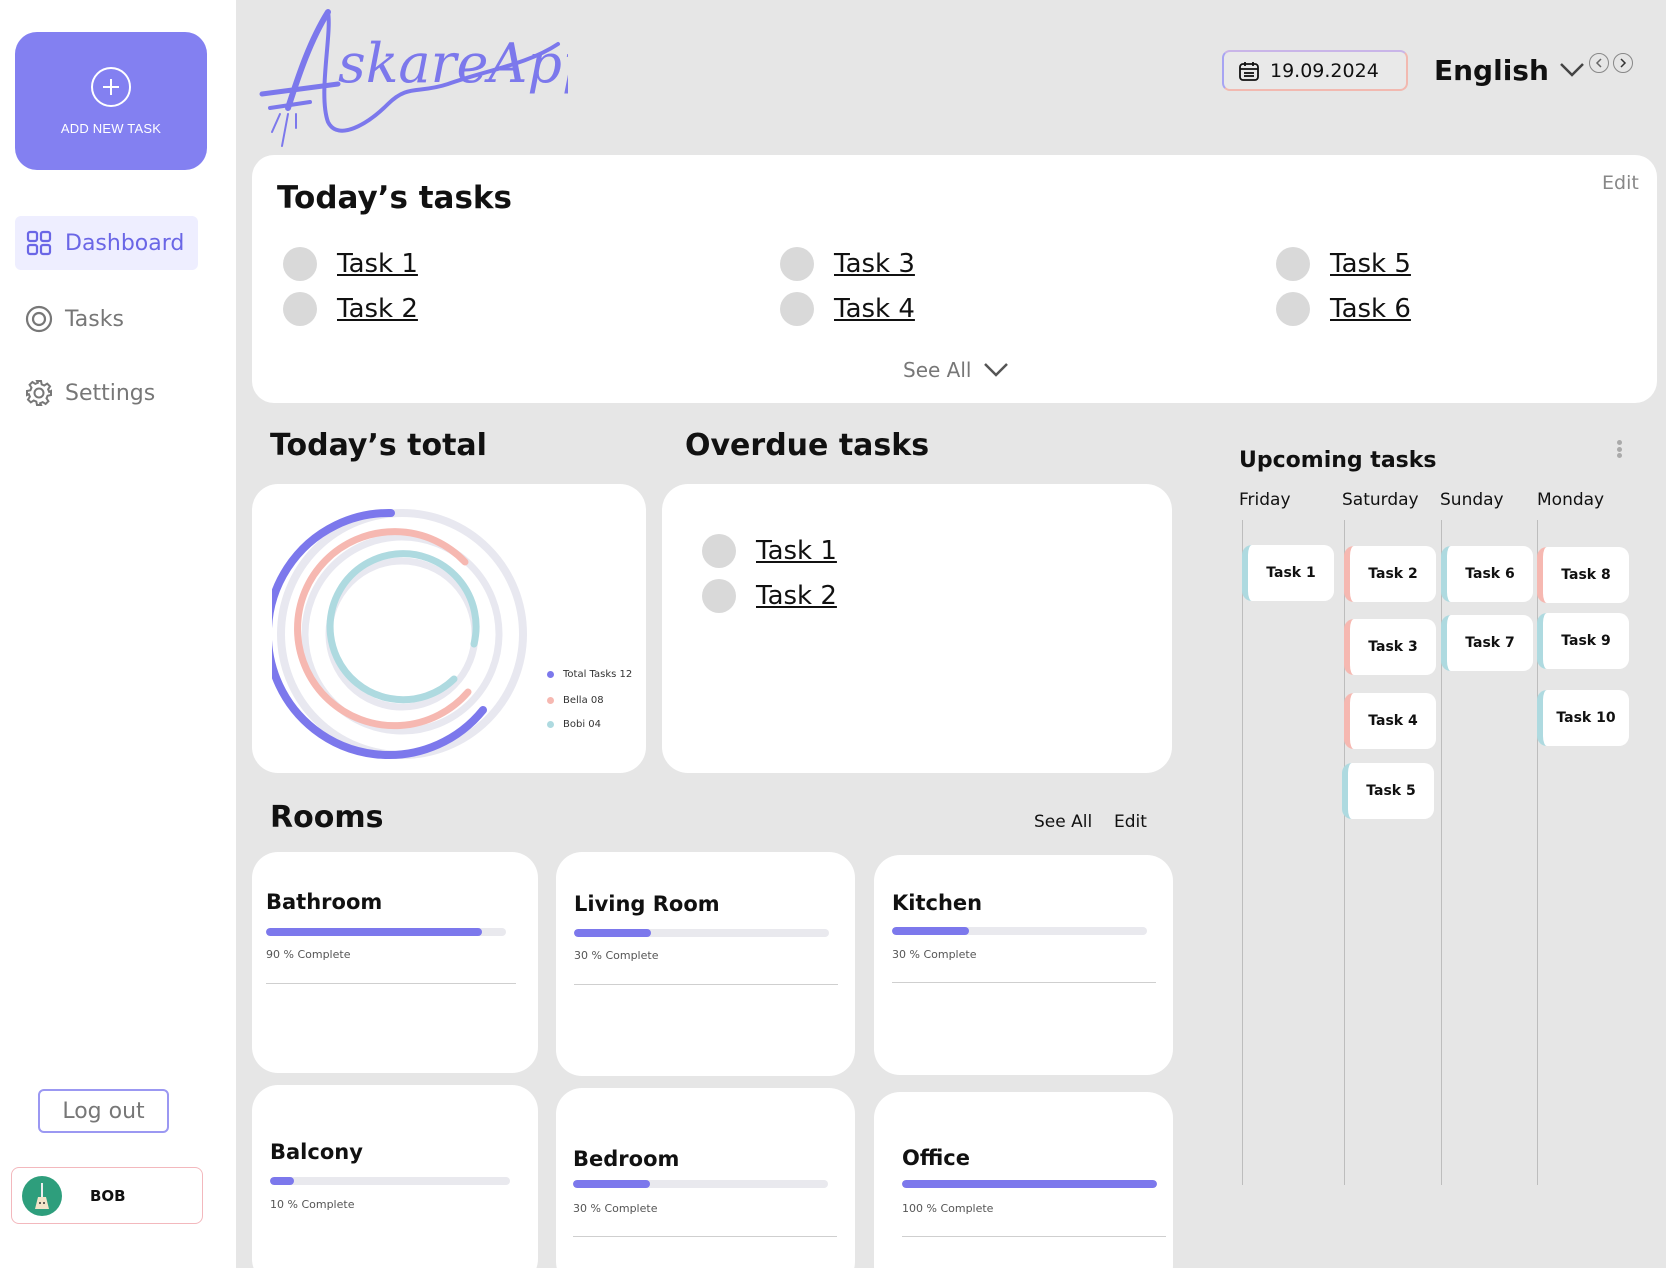 The width and height of the screenshot is (1666, 1268). I want to click on today-task-item: Task 6, so click(1343, 309).